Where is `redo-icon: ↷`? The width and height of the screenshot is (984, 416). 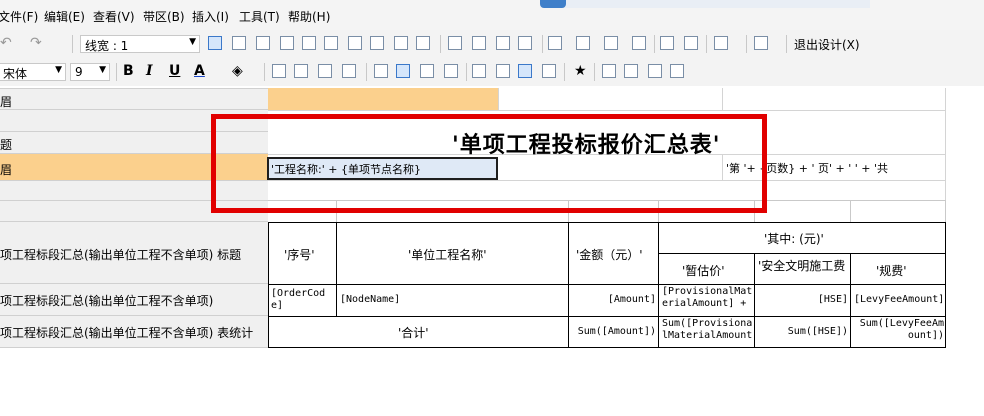 redo-icon: ↷ is located at coordinates (36, 43).